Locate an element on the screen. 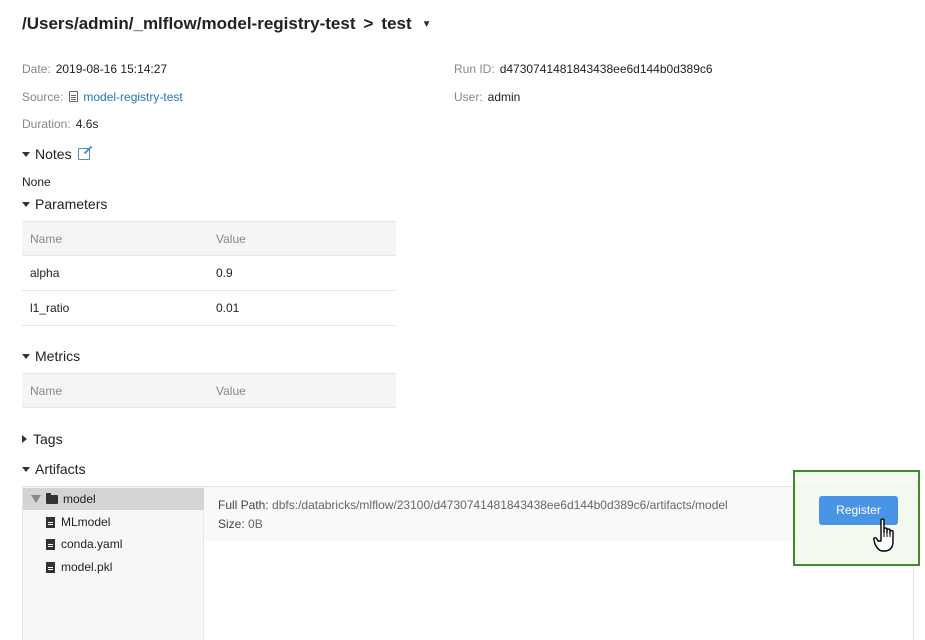 Image resolution: width=925 pixels, height=640 pixels. parameters-table: Name Value alpha 0.9 l1_ratio 0.01 is located at coordinates (209, 273).